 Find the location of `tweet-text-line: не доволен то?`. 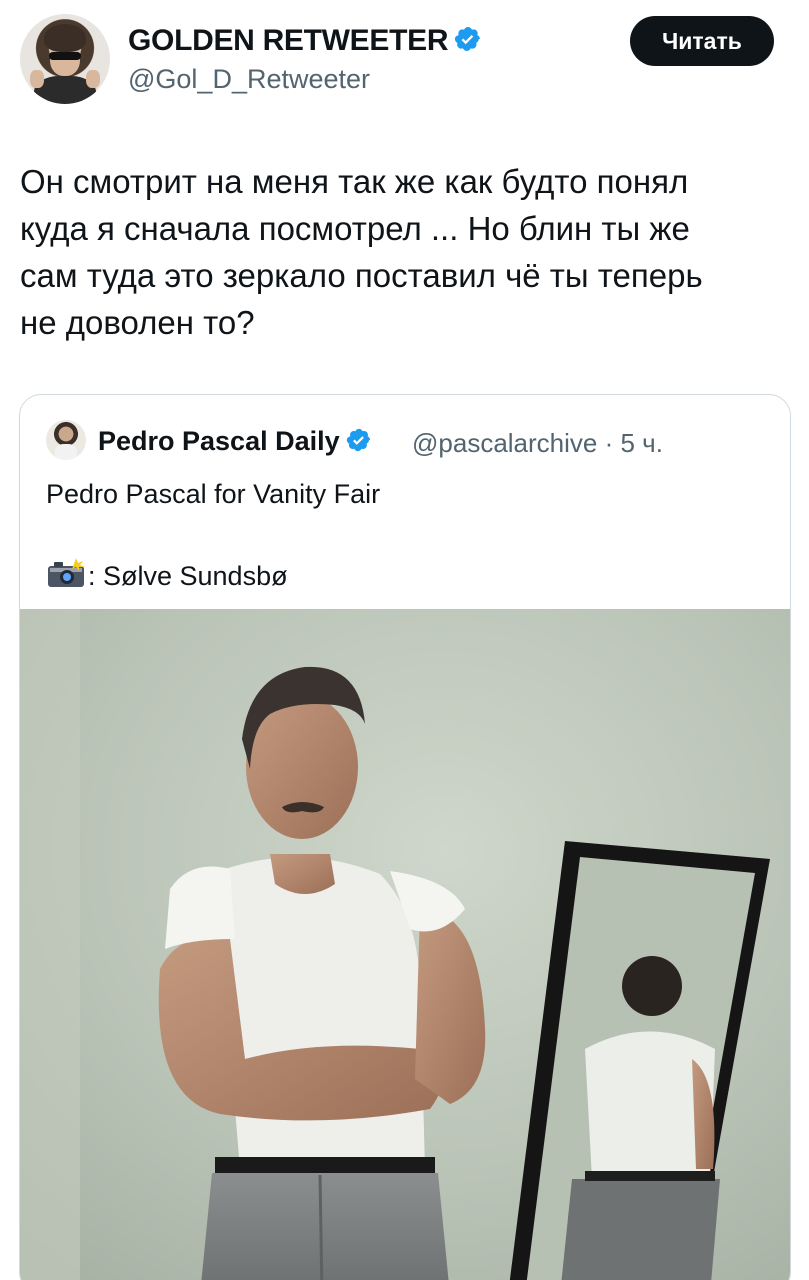

tweet-text-line: не доволен то? is located at coordinates (137, 322).